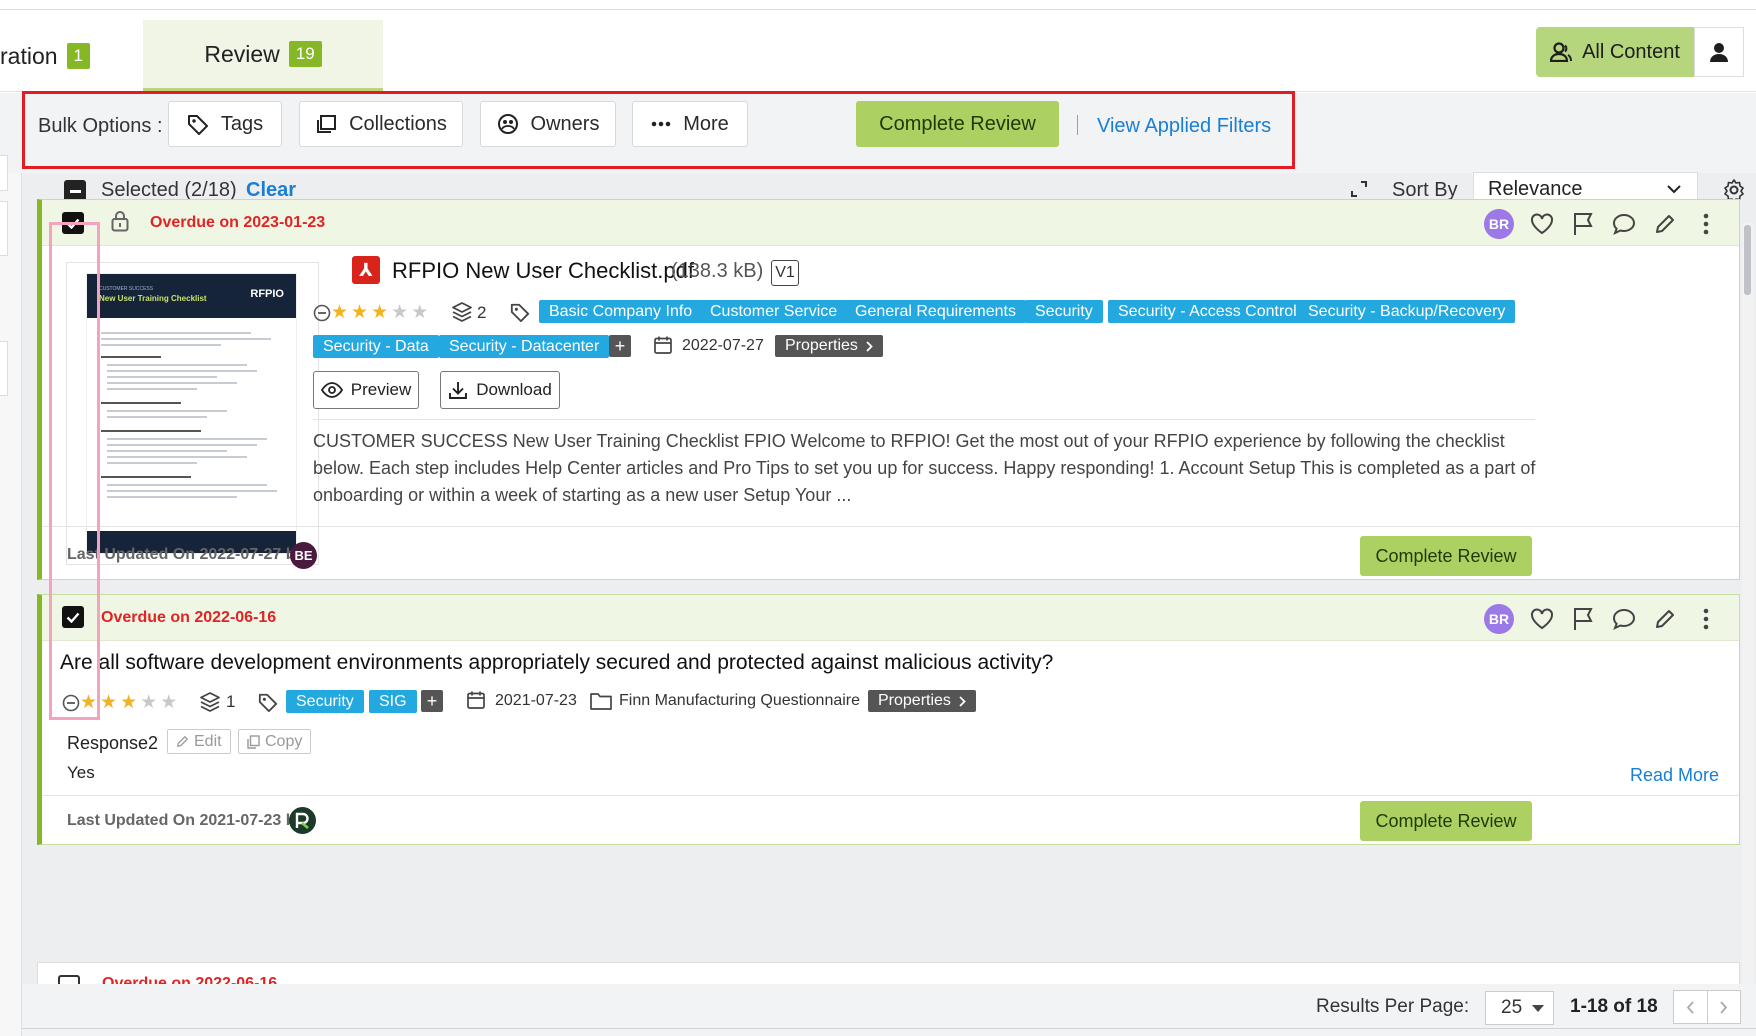 Image resolution: width=1756 pixels, height=1036 pixels. Describe the element at coordinates (186, 820) in the screenshot. I see `last-updated-text: Last Updated On 2021-07-23 by` at that location.